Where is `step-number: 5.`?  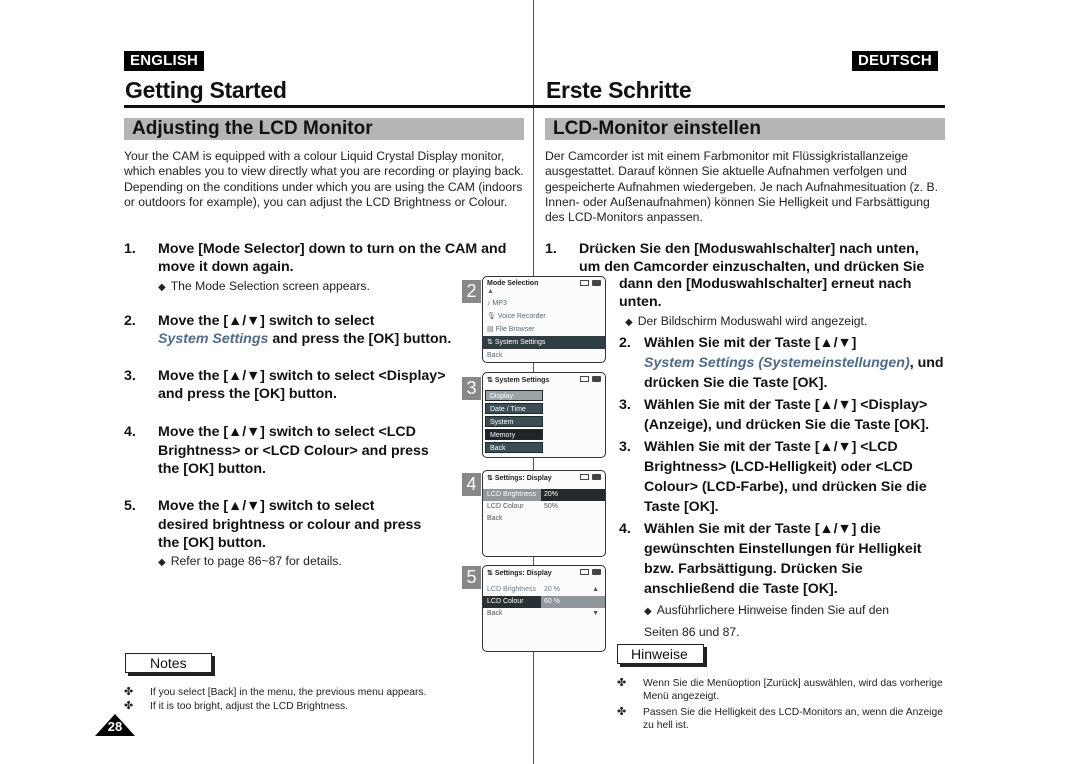
step-number: 5. is located at coordinates (130, 506).